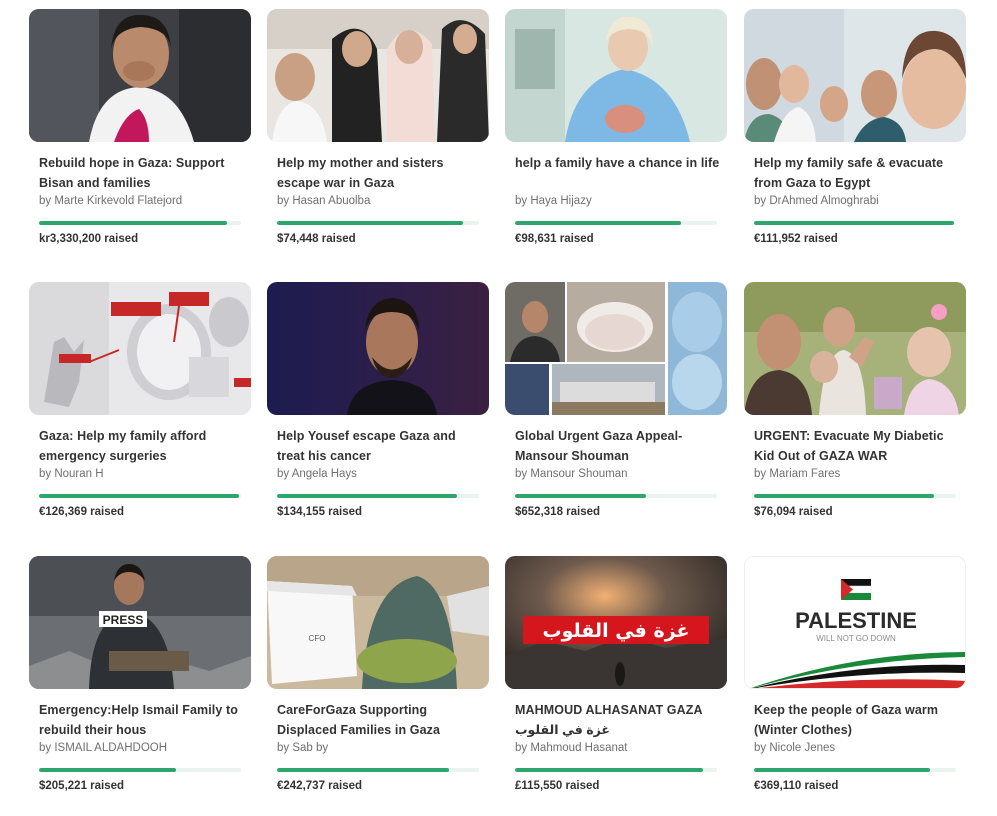  I want to click on card-image: PALESTINE WILL NOT GO DOWN, so click(855, 622).